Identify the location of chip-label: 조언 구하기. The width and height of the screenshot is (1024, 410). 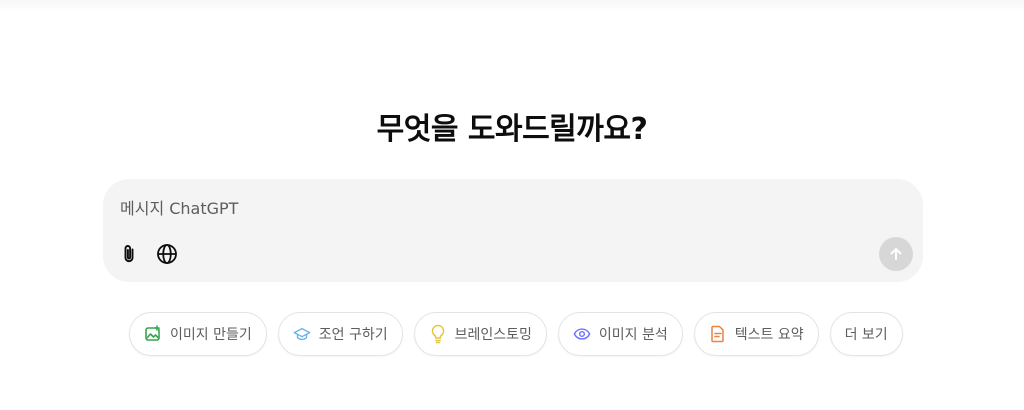
(353, 335).